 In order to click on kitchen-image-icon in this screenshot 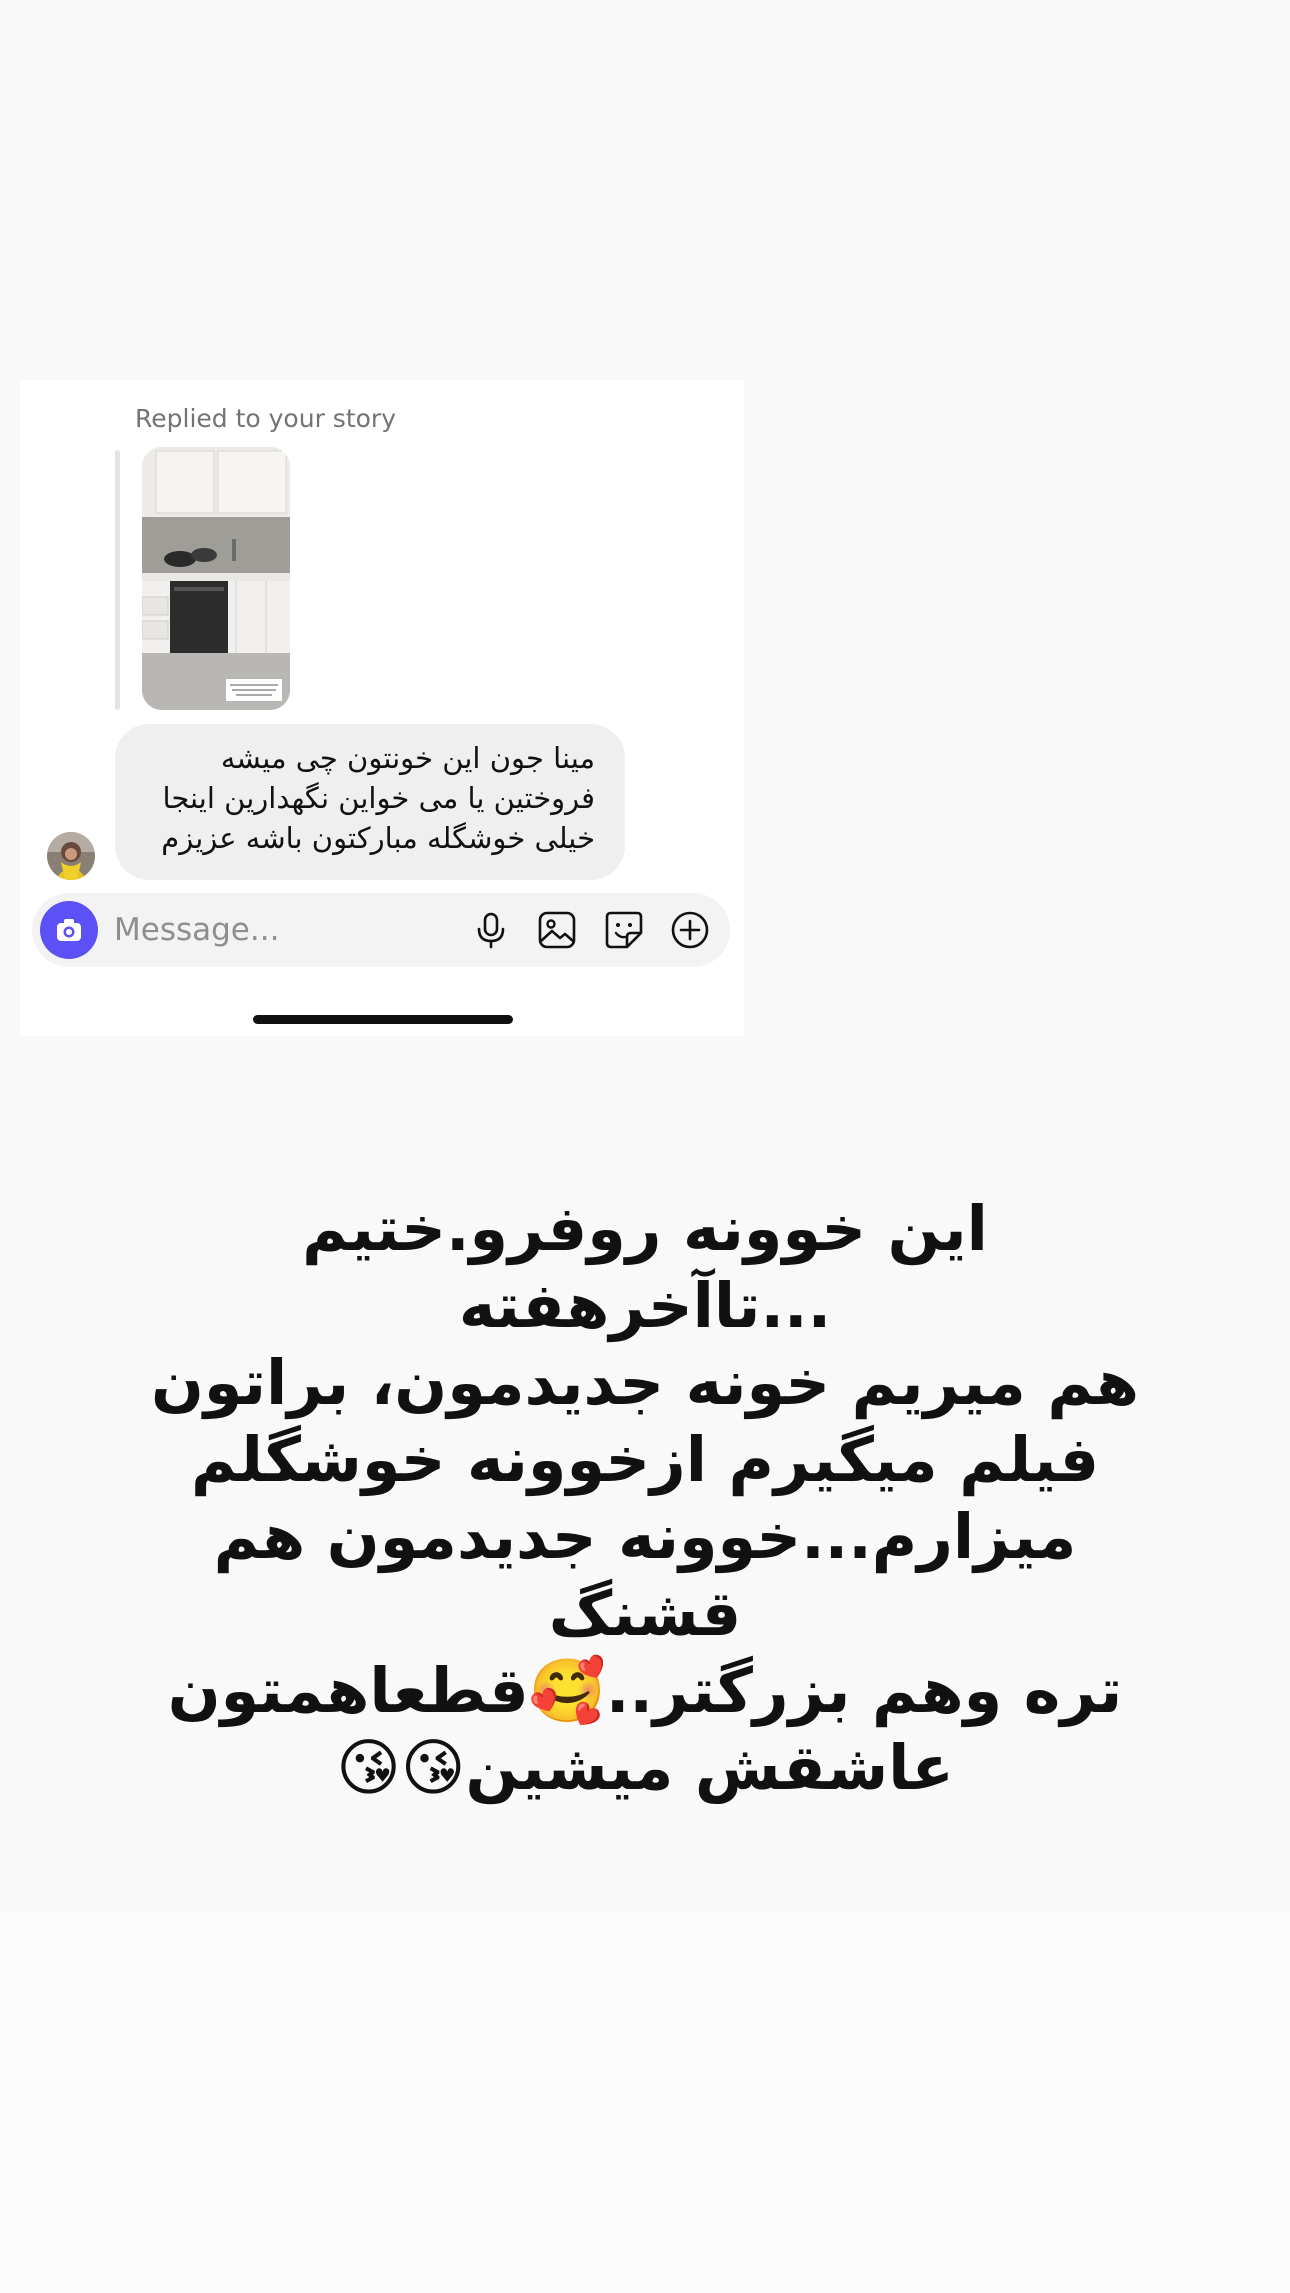, I will do `click(216, 578)`.